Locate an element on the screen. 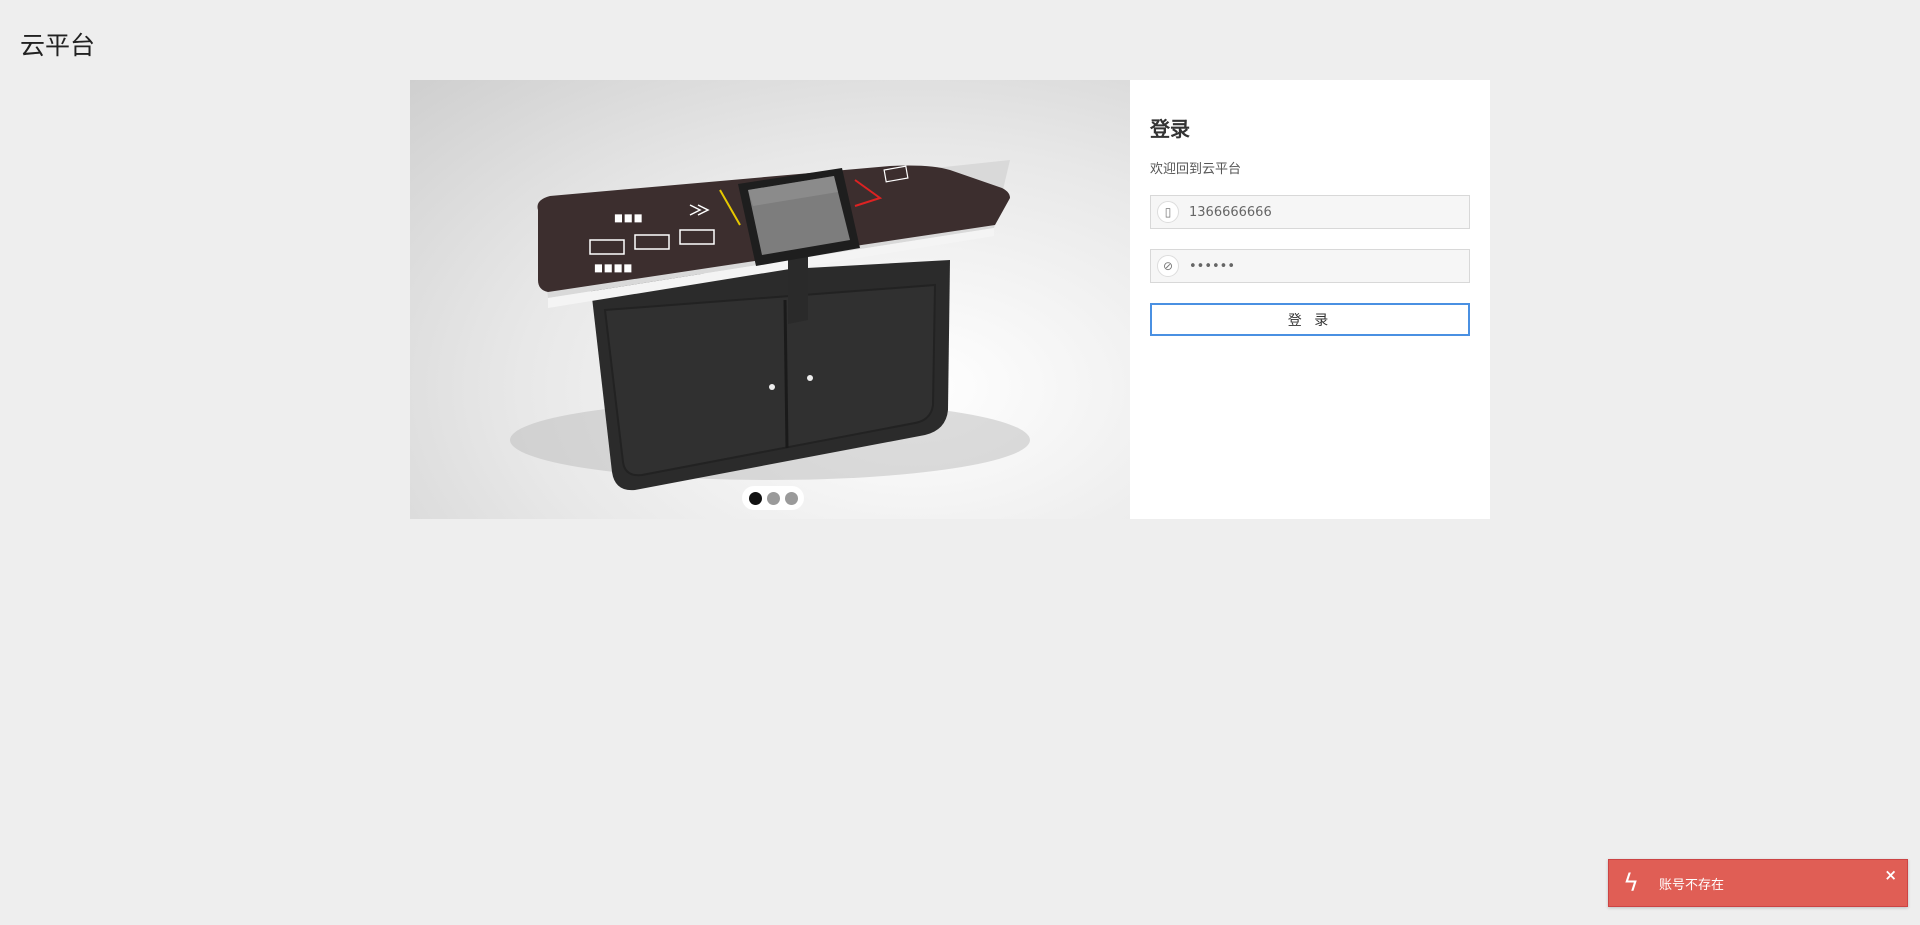  phone-input is located at coordinates (1328, 212).